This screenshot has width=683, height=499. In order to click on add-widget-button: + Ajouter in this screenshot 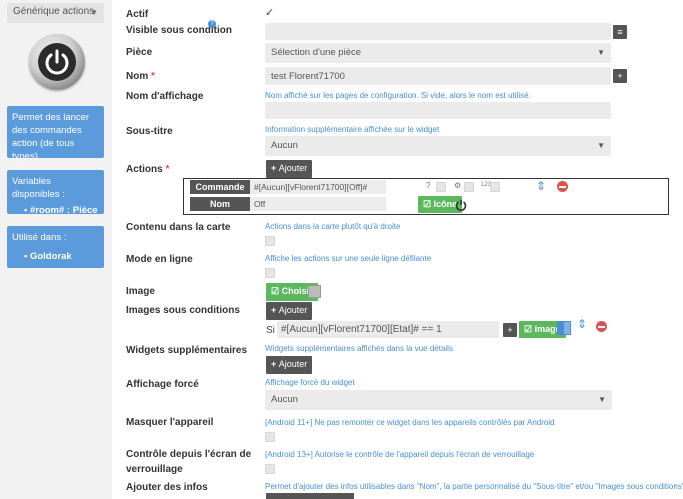, I will do `click(289, 365)`.